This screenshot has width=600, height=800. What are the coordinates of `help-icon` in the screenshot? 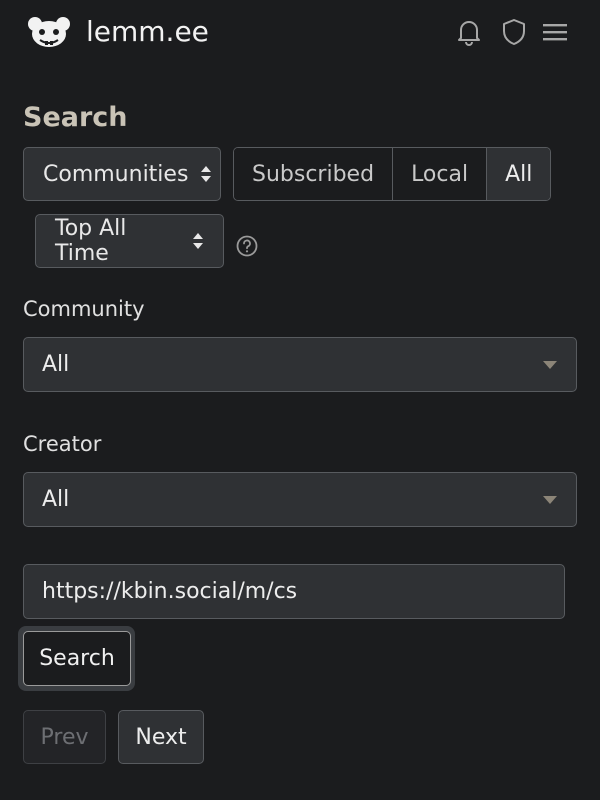 It's located at (247, 246).